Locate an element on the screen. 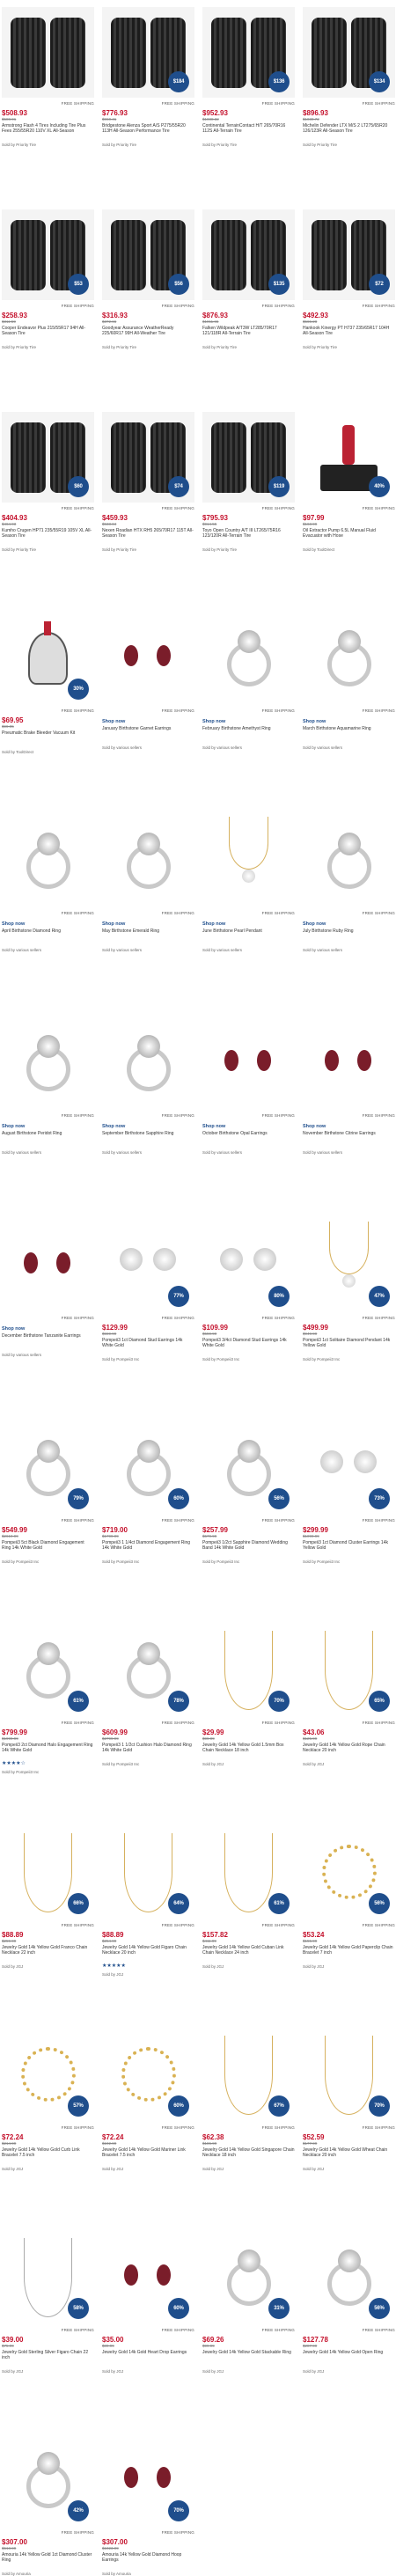  product-image: $136 is located at coordinates (249, 52).